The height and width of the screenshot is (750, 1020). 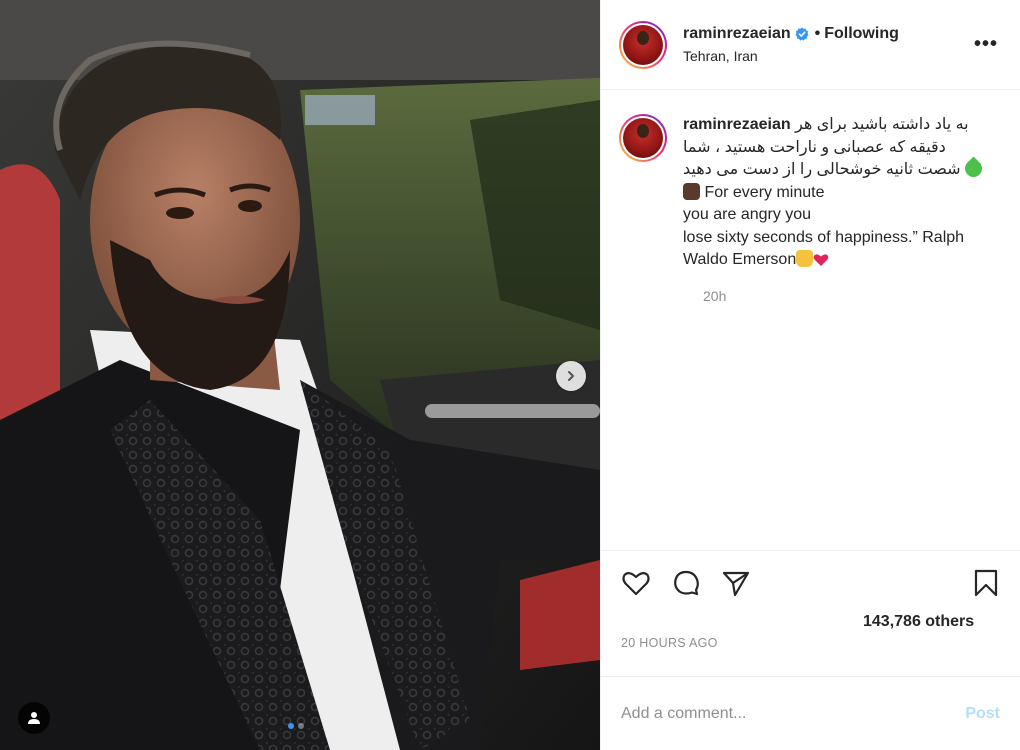 What do you see at coordinates (802, 34) in the screenshot?
I see `verified-badge-icon` at bounding box center [802, 34].